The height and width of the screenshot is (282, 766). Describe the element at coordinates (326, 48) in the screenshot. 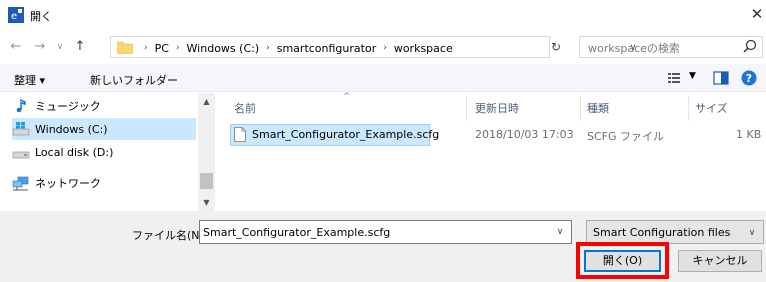

I see `breadcrumb-smartconfigurator: smartconfigurator` at that location.